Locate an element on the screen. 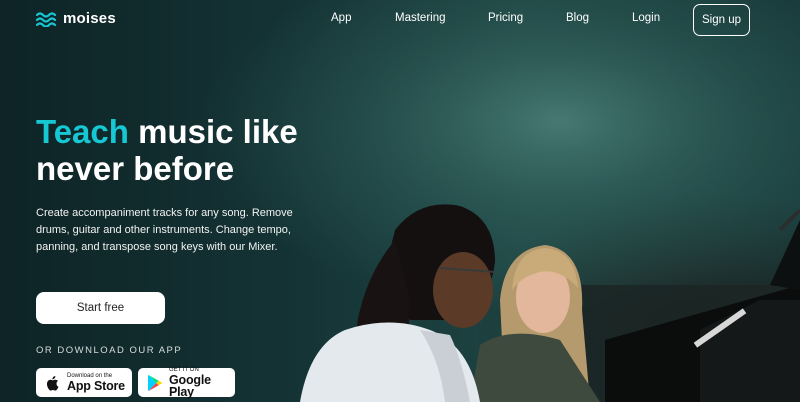 The width and height of the screenshot is (800, 402). moises-wave-icon is located at coordinates (46, 19).